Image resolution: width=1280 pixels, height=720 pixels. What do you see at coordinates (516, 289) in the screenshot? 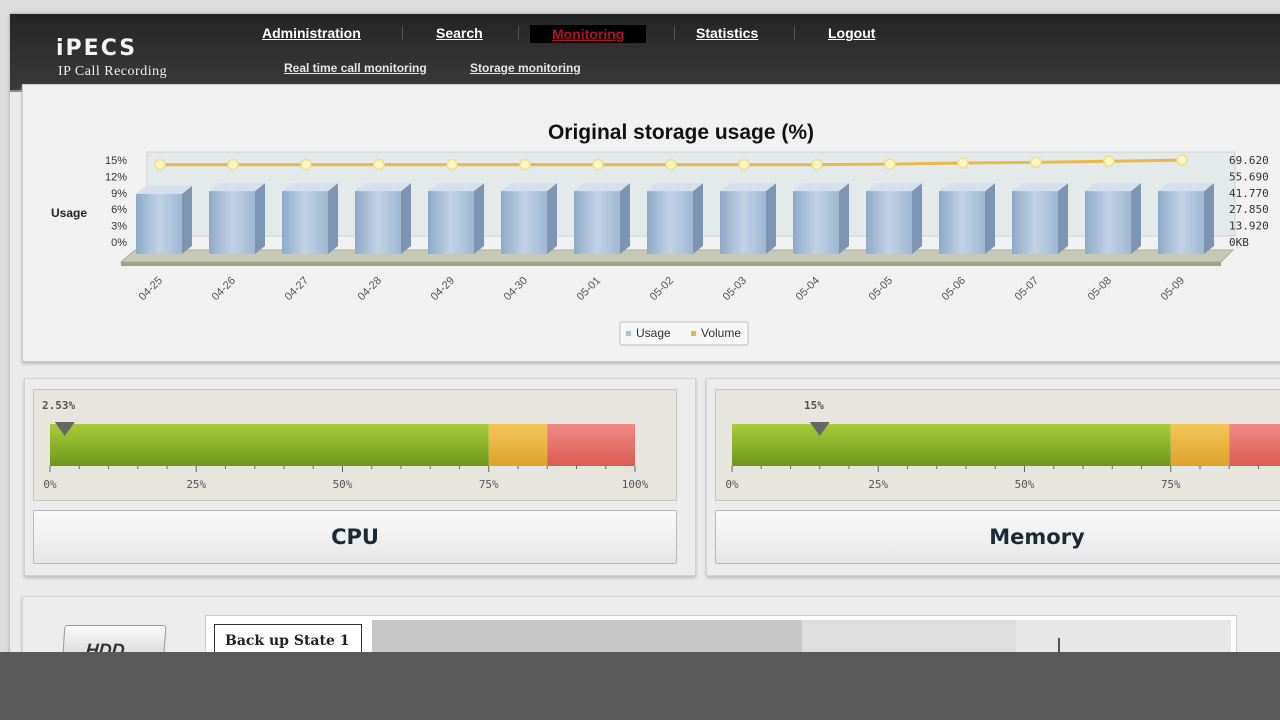
I see `x-tick-label: 04-30` at bounding box center [516, 289].